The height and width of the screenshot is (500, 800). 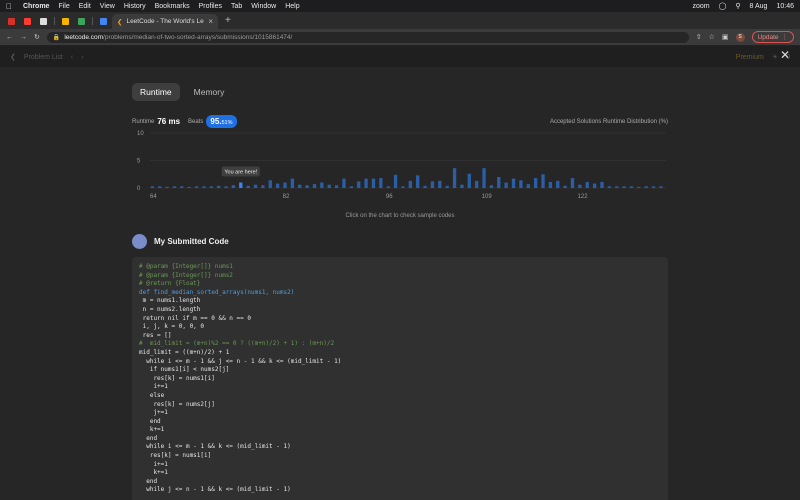 What do you see at coordinates (172, 327) in the screenshot?
I see `code-line: i, j, k = 0, 0, 0` at bounding box center [172, 327].